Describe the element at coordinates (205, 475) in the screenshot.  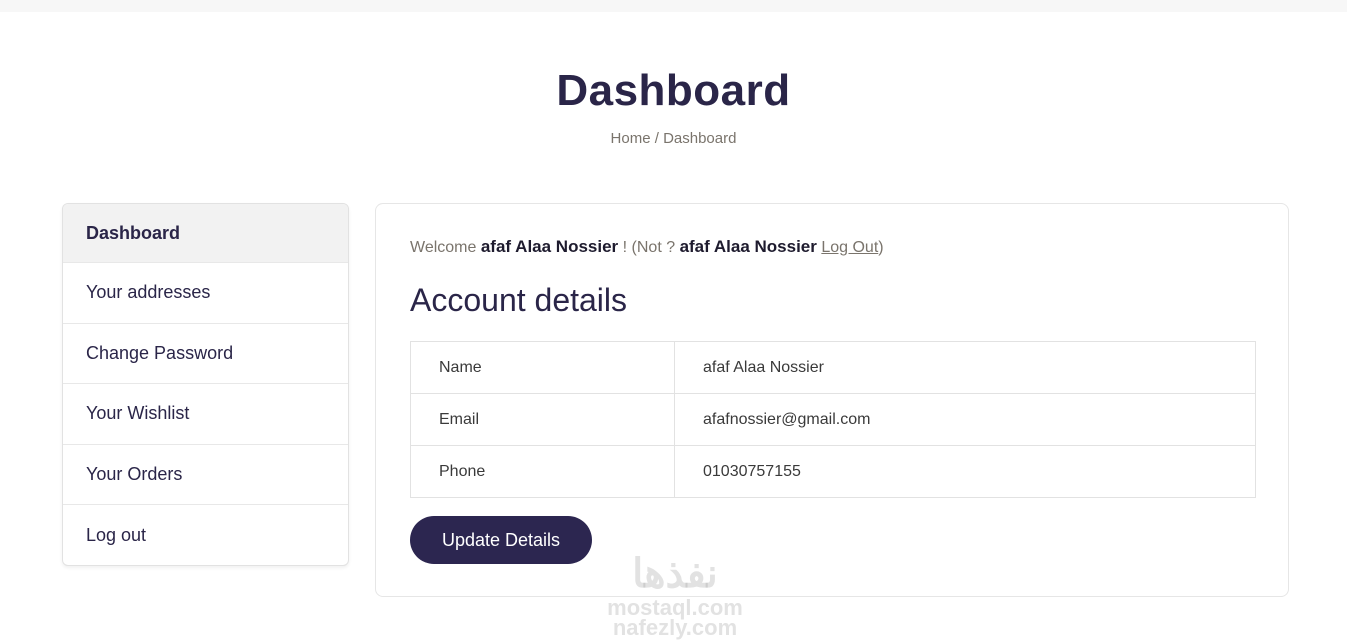
I see `sidebar-item-your-orders: Your Orders` at that location.